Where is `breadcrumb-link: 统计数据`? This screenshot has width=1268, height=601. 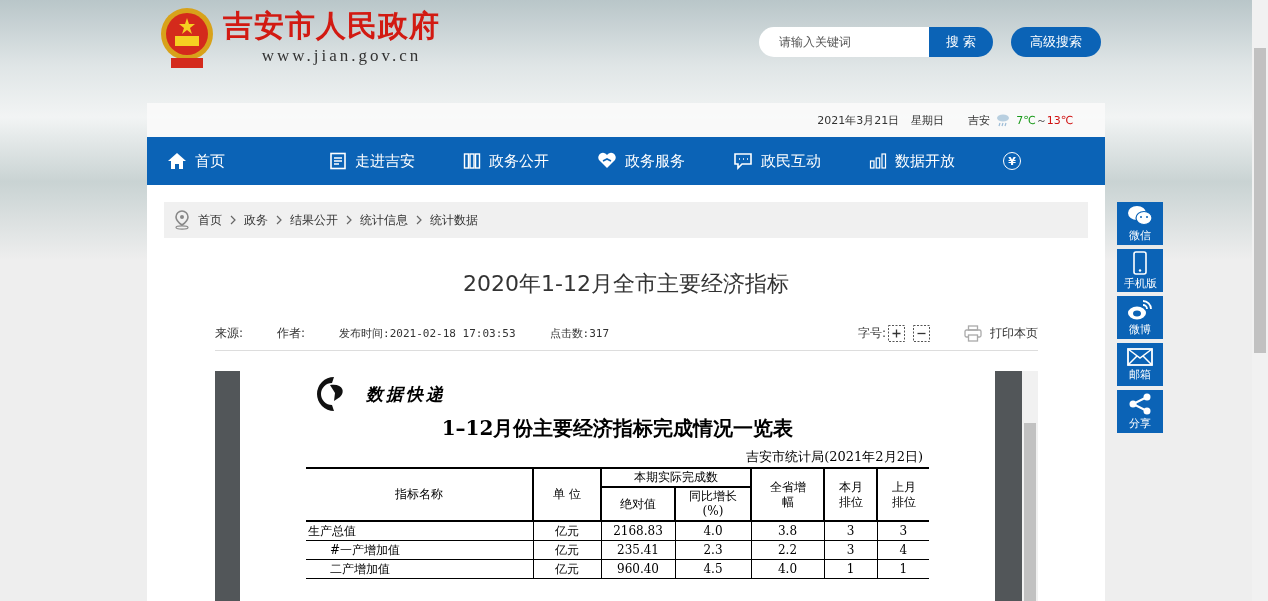
breadcrumb-link: 统计数据 is located at coordinates (454, 220).